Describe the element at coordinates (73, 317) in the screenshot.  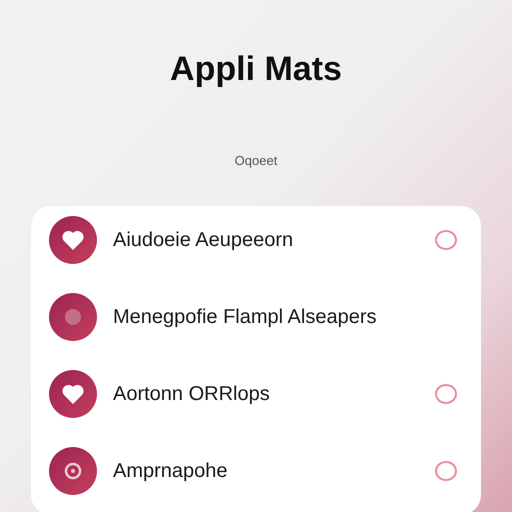
I see `circle-icon` at that location.